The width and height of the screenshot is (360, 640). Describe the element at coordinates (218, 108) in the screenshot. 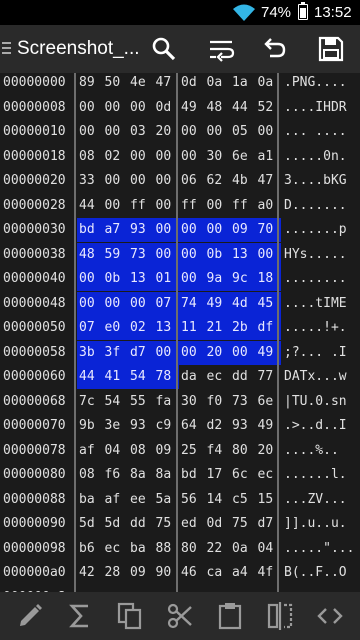

I see `hex-byte: 48` at that location.